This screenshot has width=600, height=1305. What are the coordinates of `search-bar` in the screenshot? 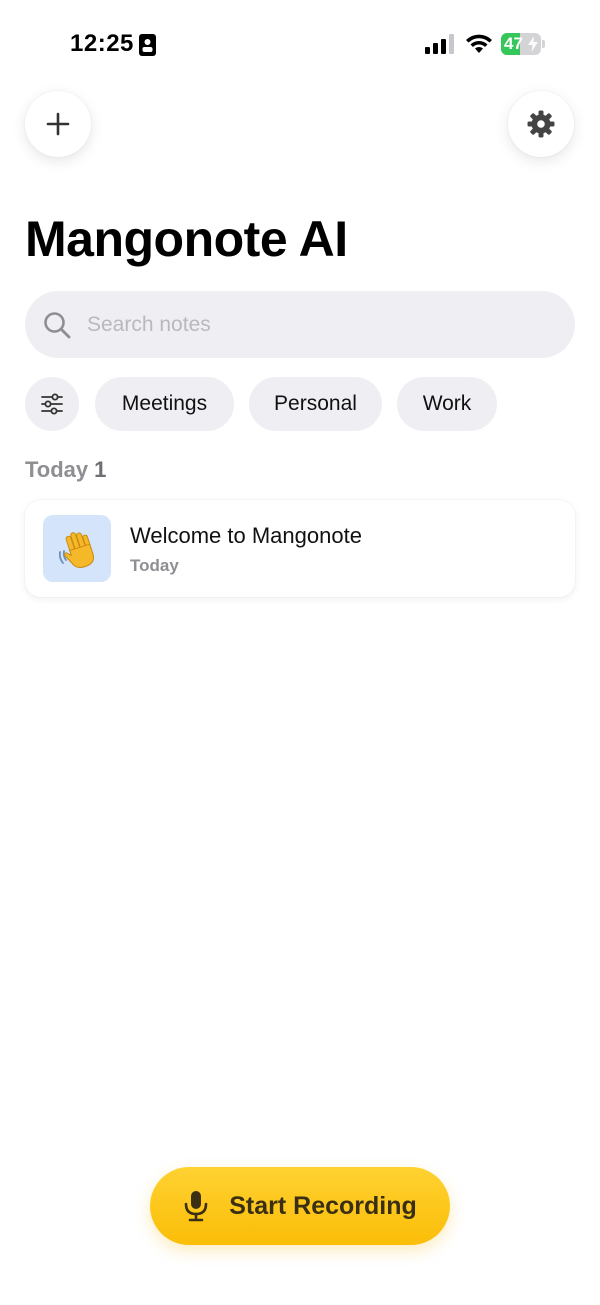 It's located at (300, 324).